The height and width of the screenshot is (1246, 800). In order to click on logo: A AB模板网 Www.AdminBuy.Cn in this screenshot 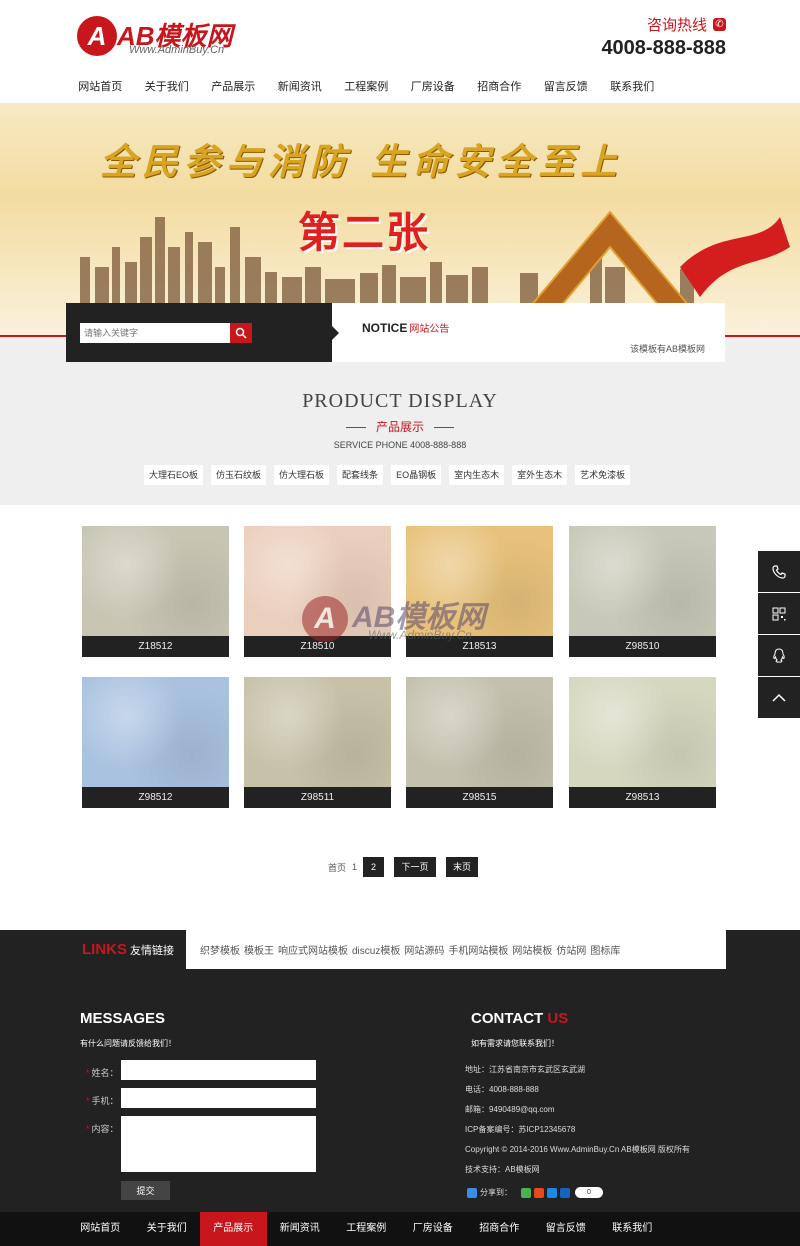, I will do `click(157, 37)`.